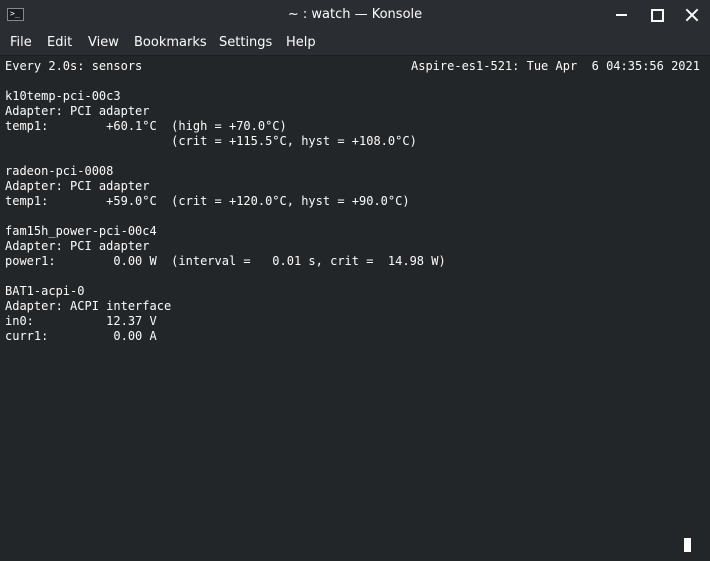  Describe the element at coordinates (74, 66) in the screenshot. I see `watch-header-command: Every 2.0s: sensors` at that location.